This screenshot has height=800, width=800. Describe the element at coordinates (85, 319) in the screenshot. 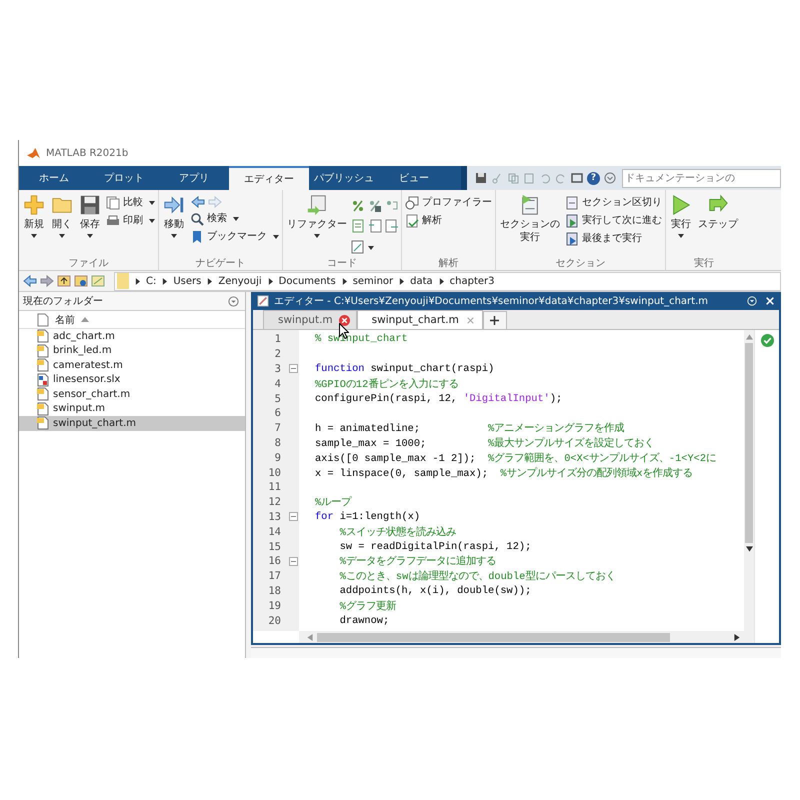

I see `sort-up-icon` at that location.